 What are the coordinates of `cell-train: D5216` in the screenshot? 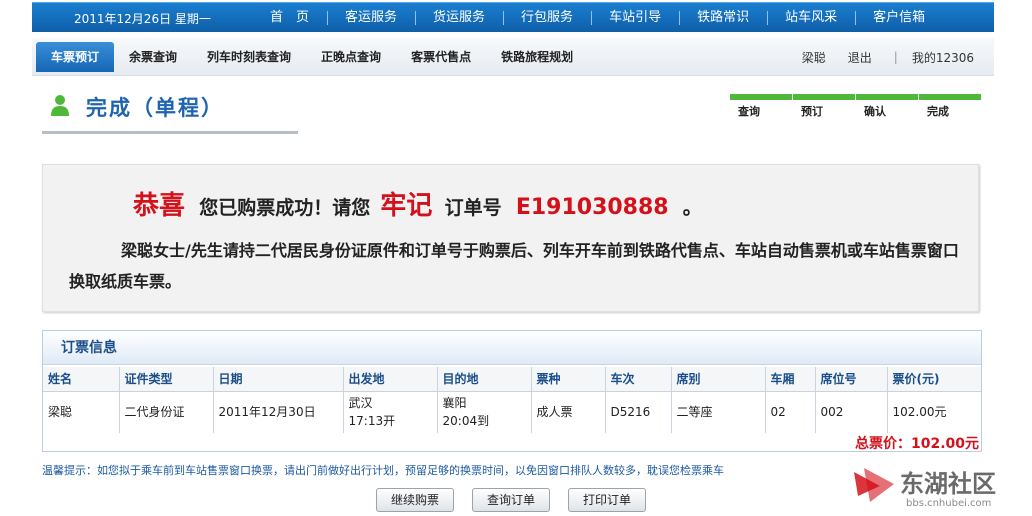 It's located at (638, 412).